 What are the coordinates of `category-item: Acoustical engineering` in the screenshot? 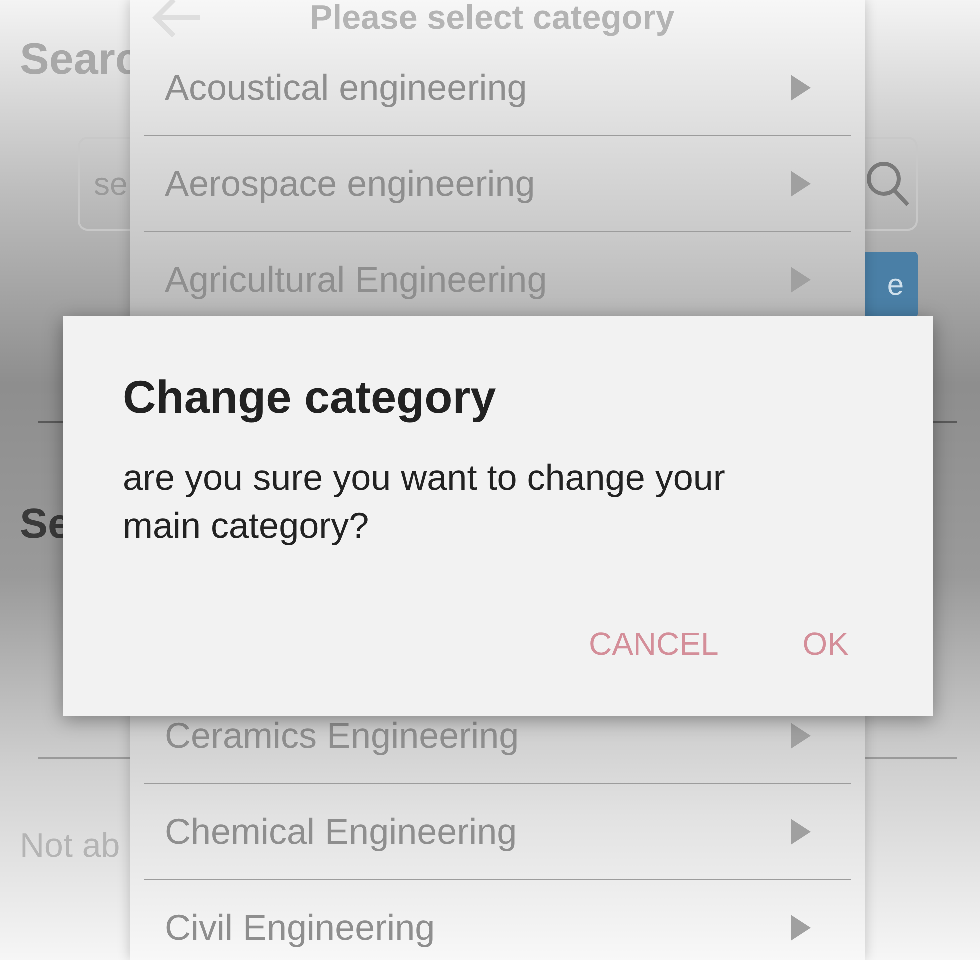 It's located at (497, 88).